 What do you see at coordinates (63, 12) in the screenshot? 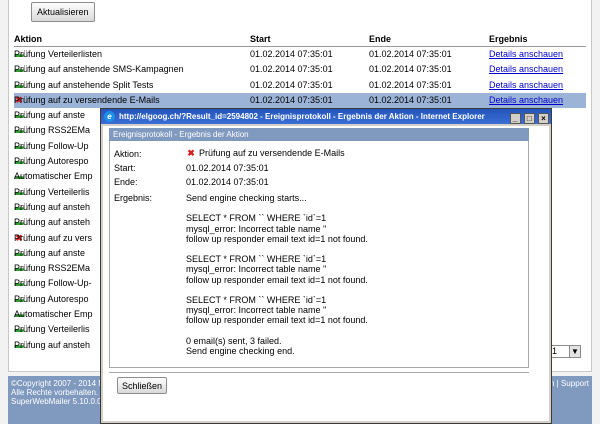
I see `refresh-button: Aktualisieren` at bounding box center [63, 12].